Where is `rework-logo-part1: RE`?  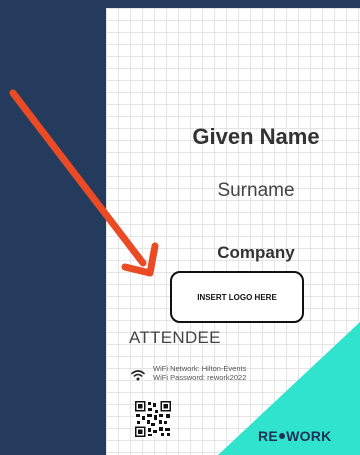 rework-logo-part1: RE is located at coordinates (268, 436).